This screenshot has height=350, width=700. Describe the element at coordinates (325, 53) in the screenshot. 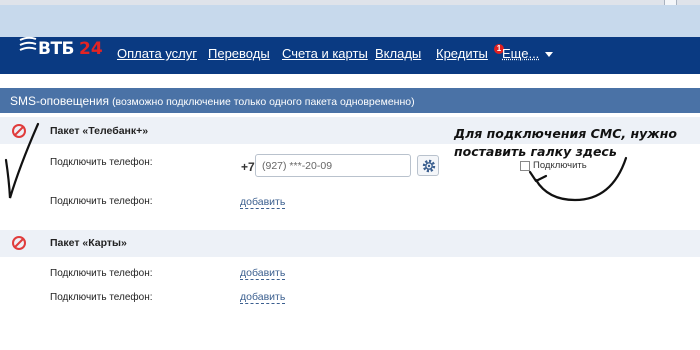

I see `nav-item-accounts-cards: Счета и карты` at that location.